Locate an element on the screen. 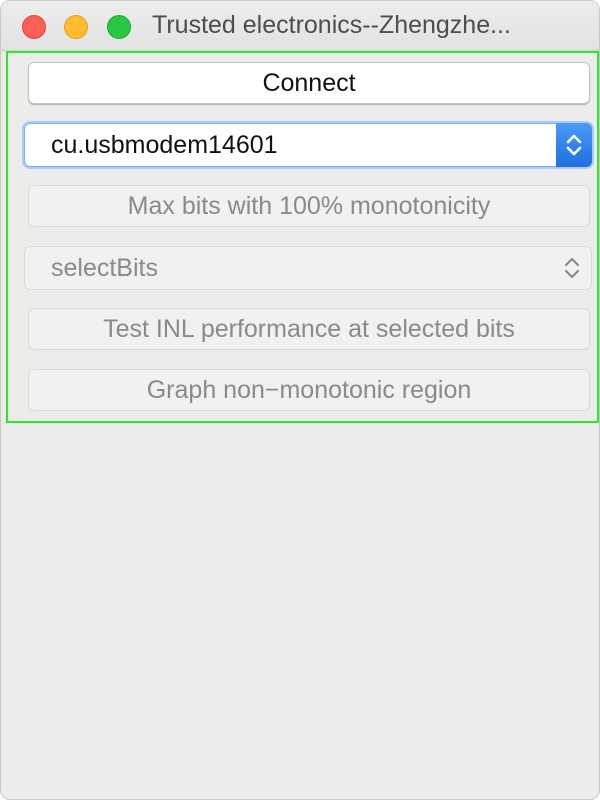 The width and height of the screenshot is (600, 800). zoom-window-button is located at coordinates (119, 27).